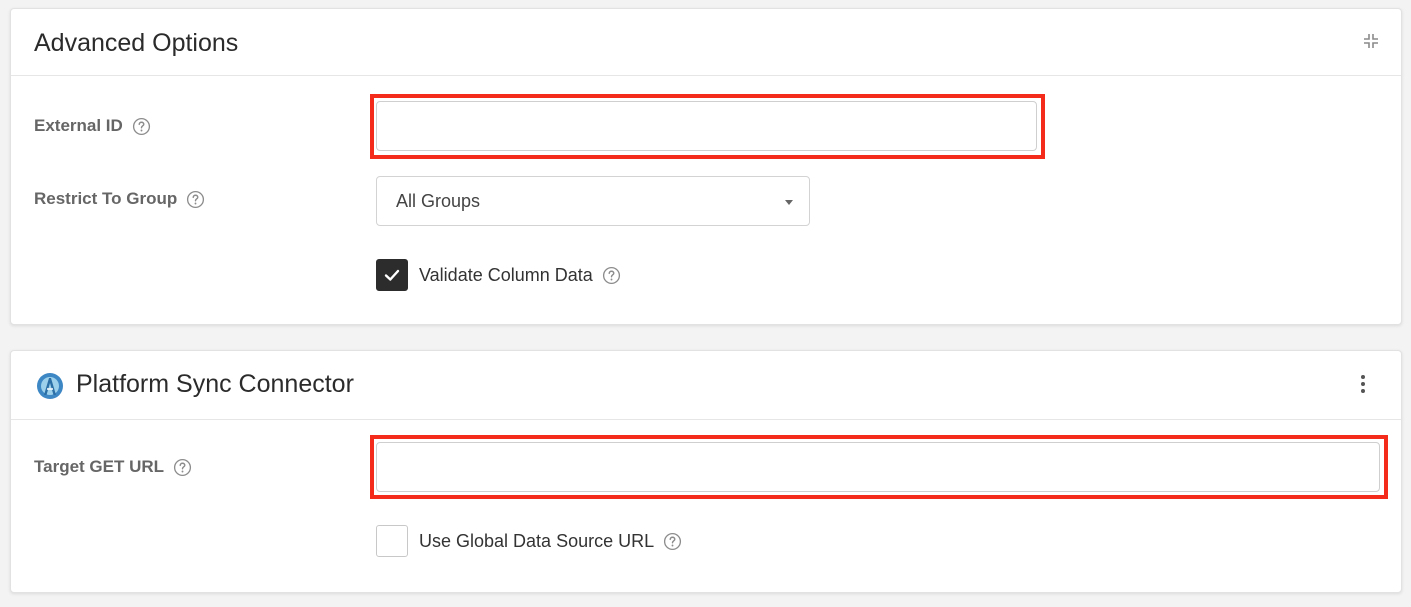 The width and height of the screenshot is (1411, 607). I want to click on use-global-url-label: Use Global Data Source URL, so click(537, 541).